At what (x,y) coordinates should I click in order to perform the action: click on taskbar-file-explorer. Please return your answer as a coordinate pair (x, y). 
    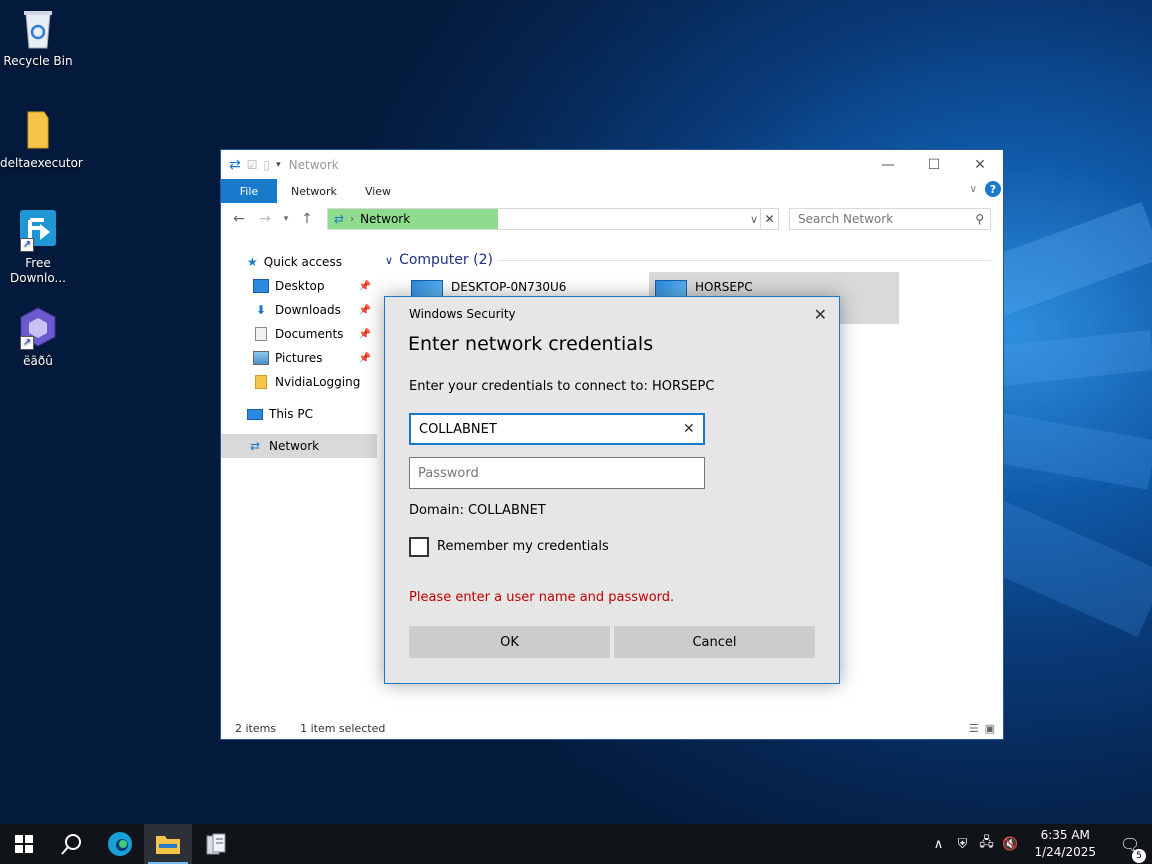
    Looking at the image, I should click on (168, 844).